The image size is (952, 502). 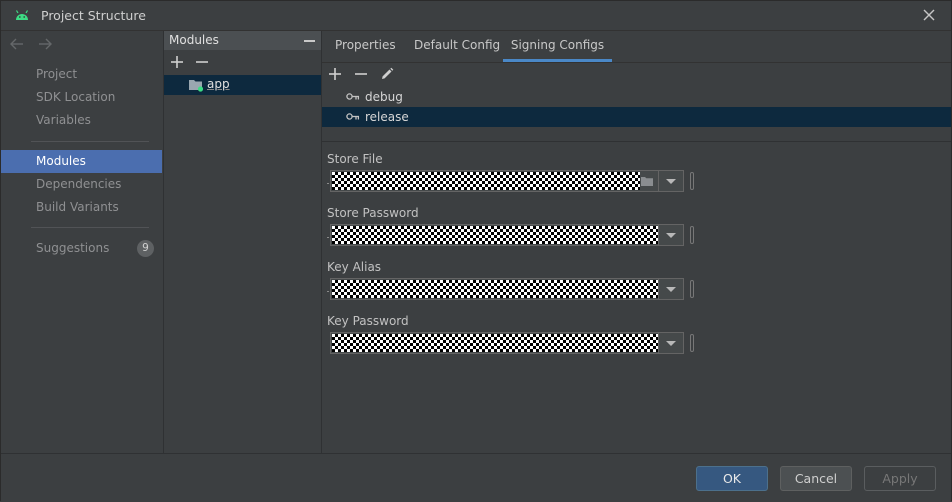 What do you see at coordinates (81, 74) in the screenshot?
I see `nav-item-project: Project` at bounding box center [81, 74].